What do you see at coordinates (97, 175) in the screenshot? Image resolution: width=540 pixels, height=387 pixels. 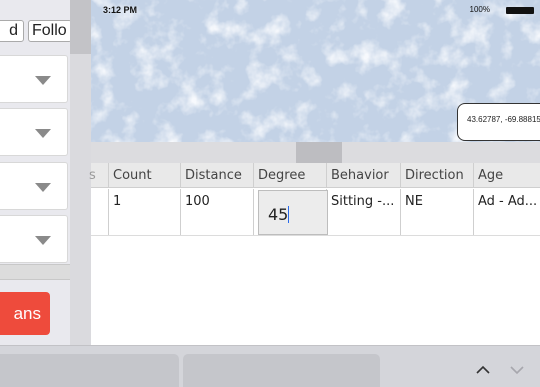 I see `header-partial: s` at bounding box center [97, 175].